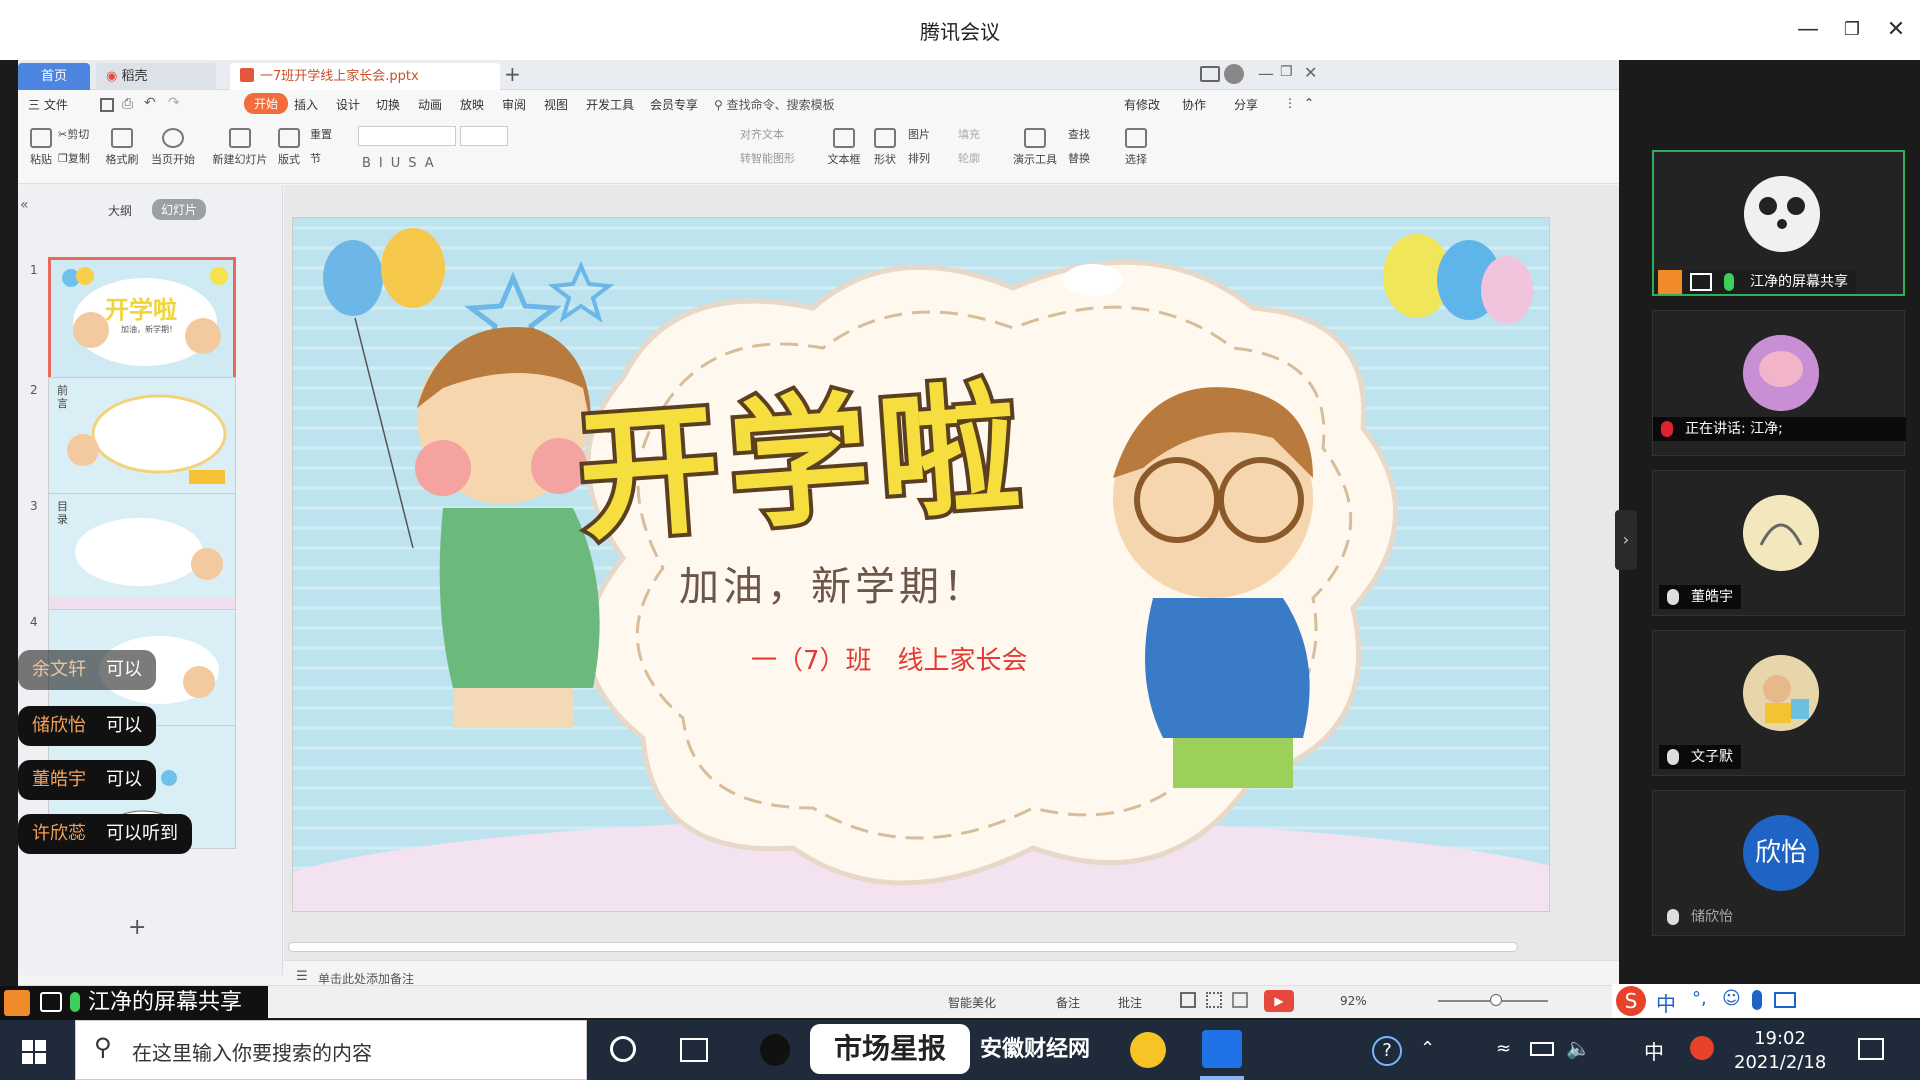  I want to click on participant-tile: 正在讲话: 江净;, so click(1779, 383).